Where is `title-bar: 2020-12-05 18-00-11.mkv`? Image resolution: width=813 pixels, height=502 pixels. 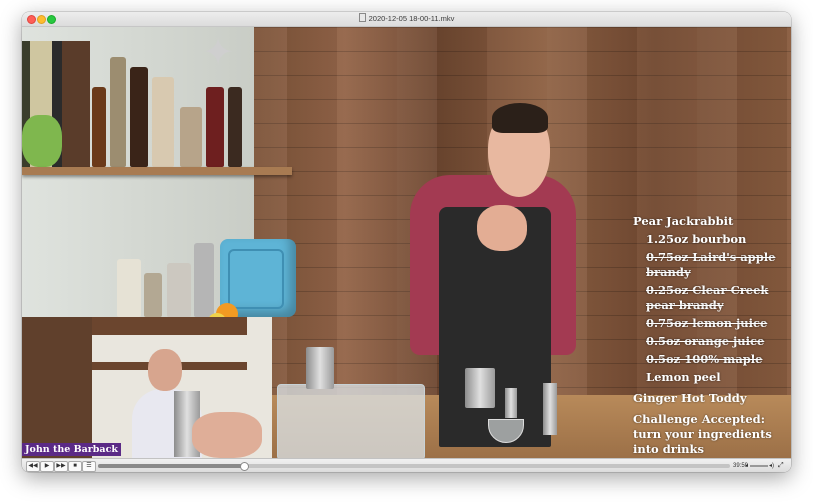 title-bar: 2020-12-05 18-00-11.mkv is located at coordinates (406, 19).